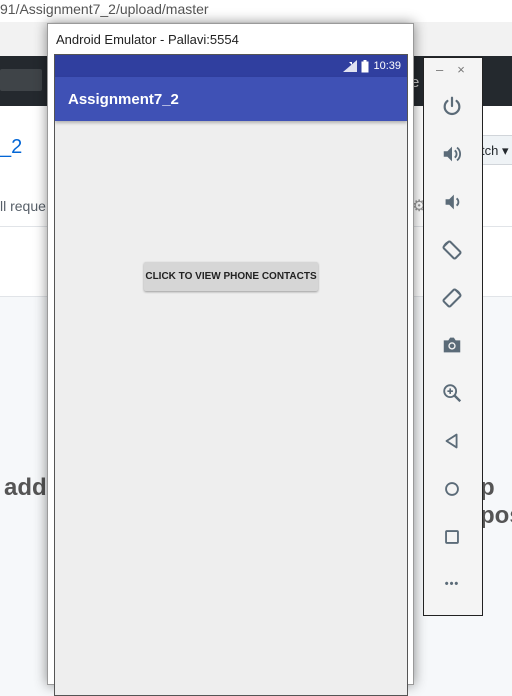 The width and height of the screenshot is (512, 696). I want to click on volume-up-button, so click(452, 154).